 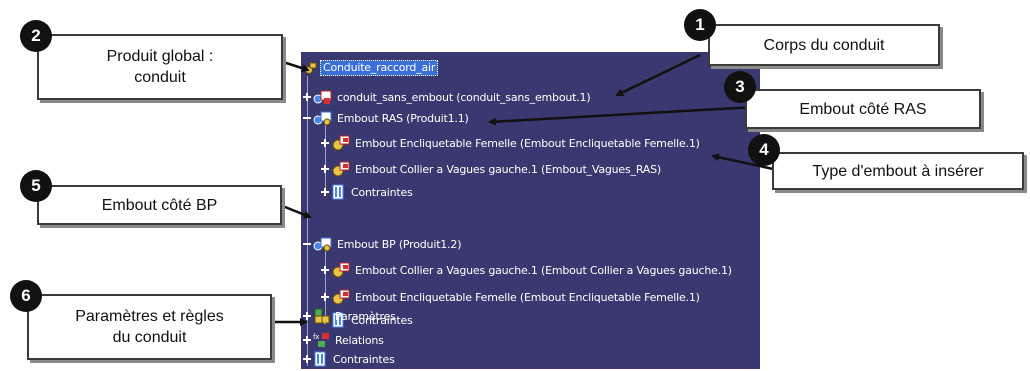 I want to click on callout-produit-global: Produit global : conduit, so click(x=160, y=67).